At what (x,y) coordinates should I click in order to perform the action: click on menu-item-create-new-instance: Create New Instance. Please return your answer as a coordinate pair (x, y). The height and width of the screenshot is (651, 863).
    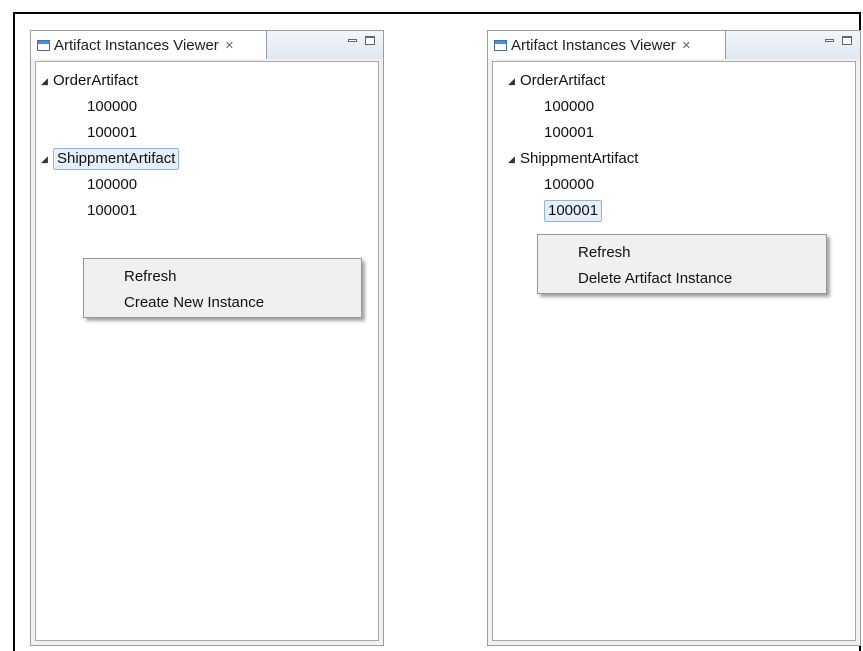
    Looking at the image, I should click on (194, 303).